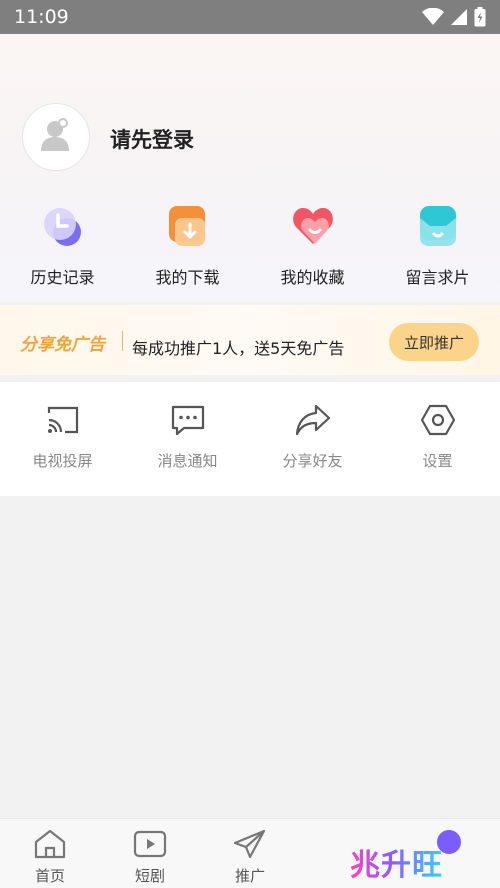  I want to click on user-icon, so click(56, 137).